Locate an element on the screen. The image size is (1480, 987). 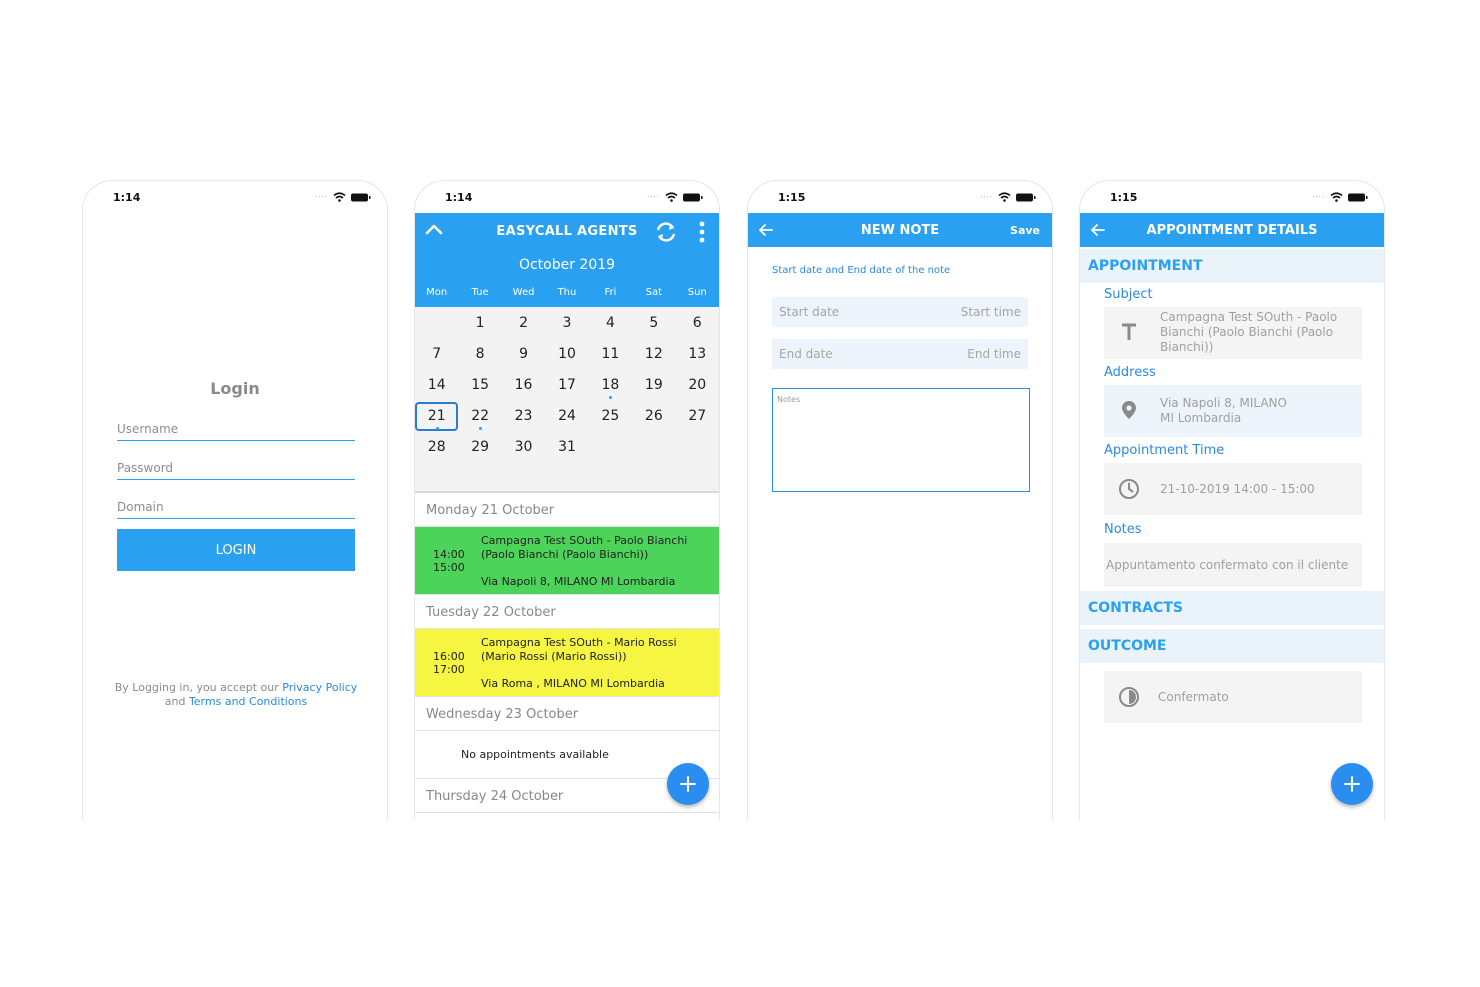
calendar-day: 1 is located at coordinates (479, 323).